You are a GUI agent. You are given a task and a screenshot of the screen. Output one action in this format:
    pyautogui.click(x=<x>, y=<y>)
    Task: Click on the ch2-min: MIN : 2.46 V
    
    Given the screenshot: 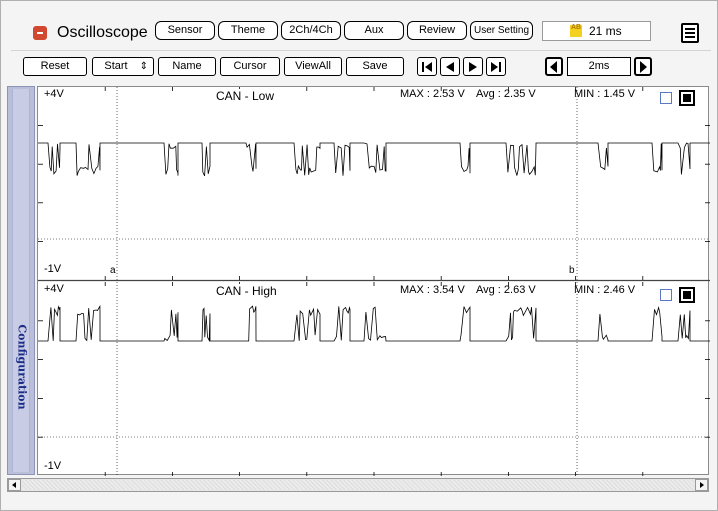 What is the action you would take?
    pyautogui.click(x=605, y=290)
    